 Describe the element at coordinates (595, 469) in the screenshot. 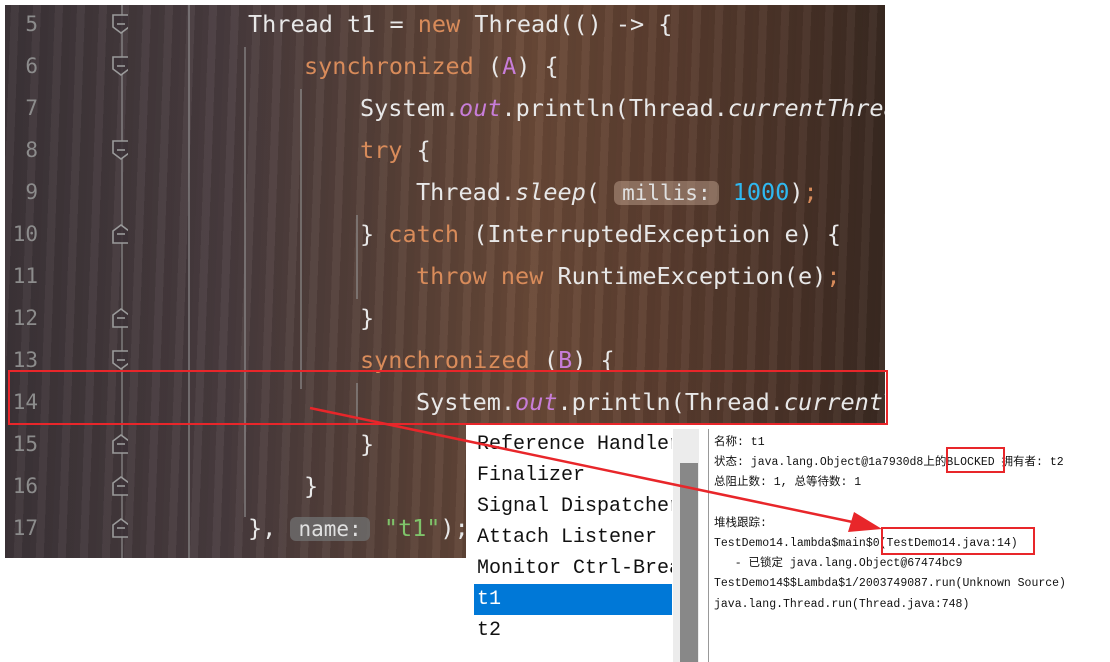

I see `annotation-arrow` at that location.